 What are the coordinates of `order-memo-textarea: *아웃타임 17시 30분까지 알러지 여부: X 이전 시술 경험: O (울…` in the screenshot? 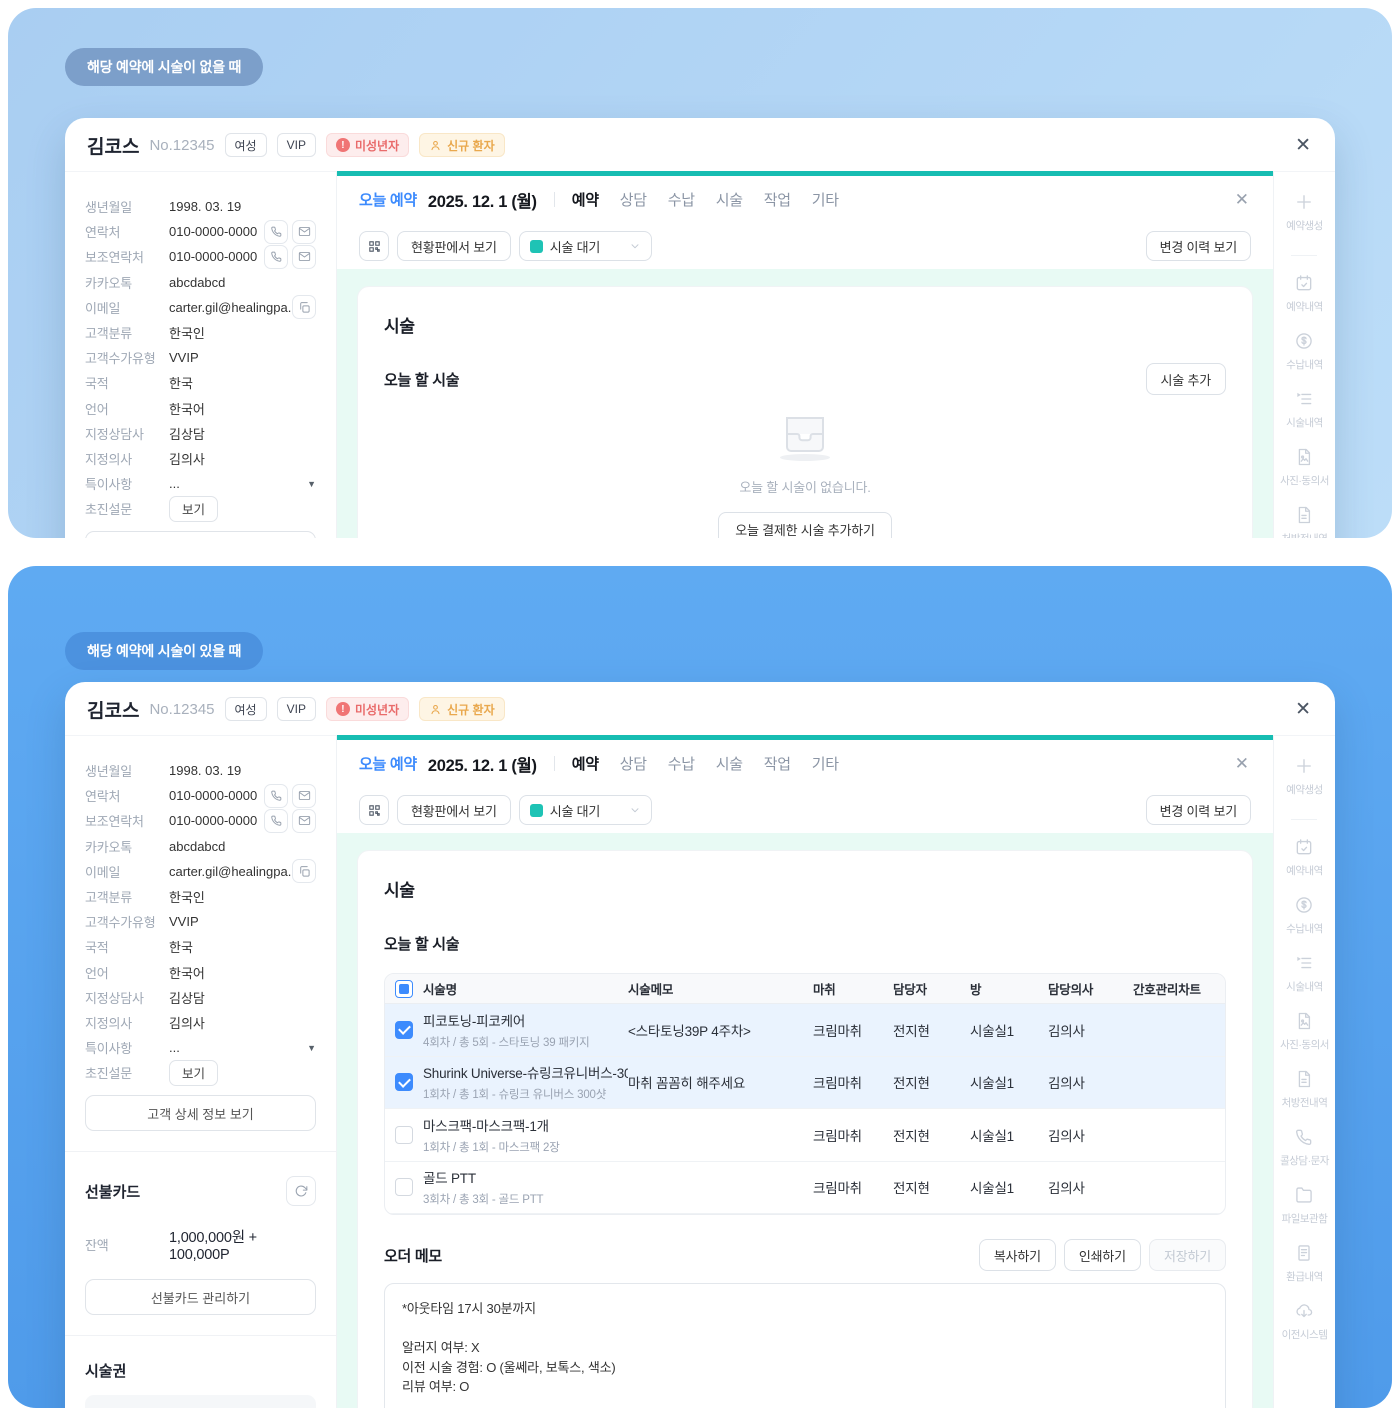 It's located at (805, 1345).